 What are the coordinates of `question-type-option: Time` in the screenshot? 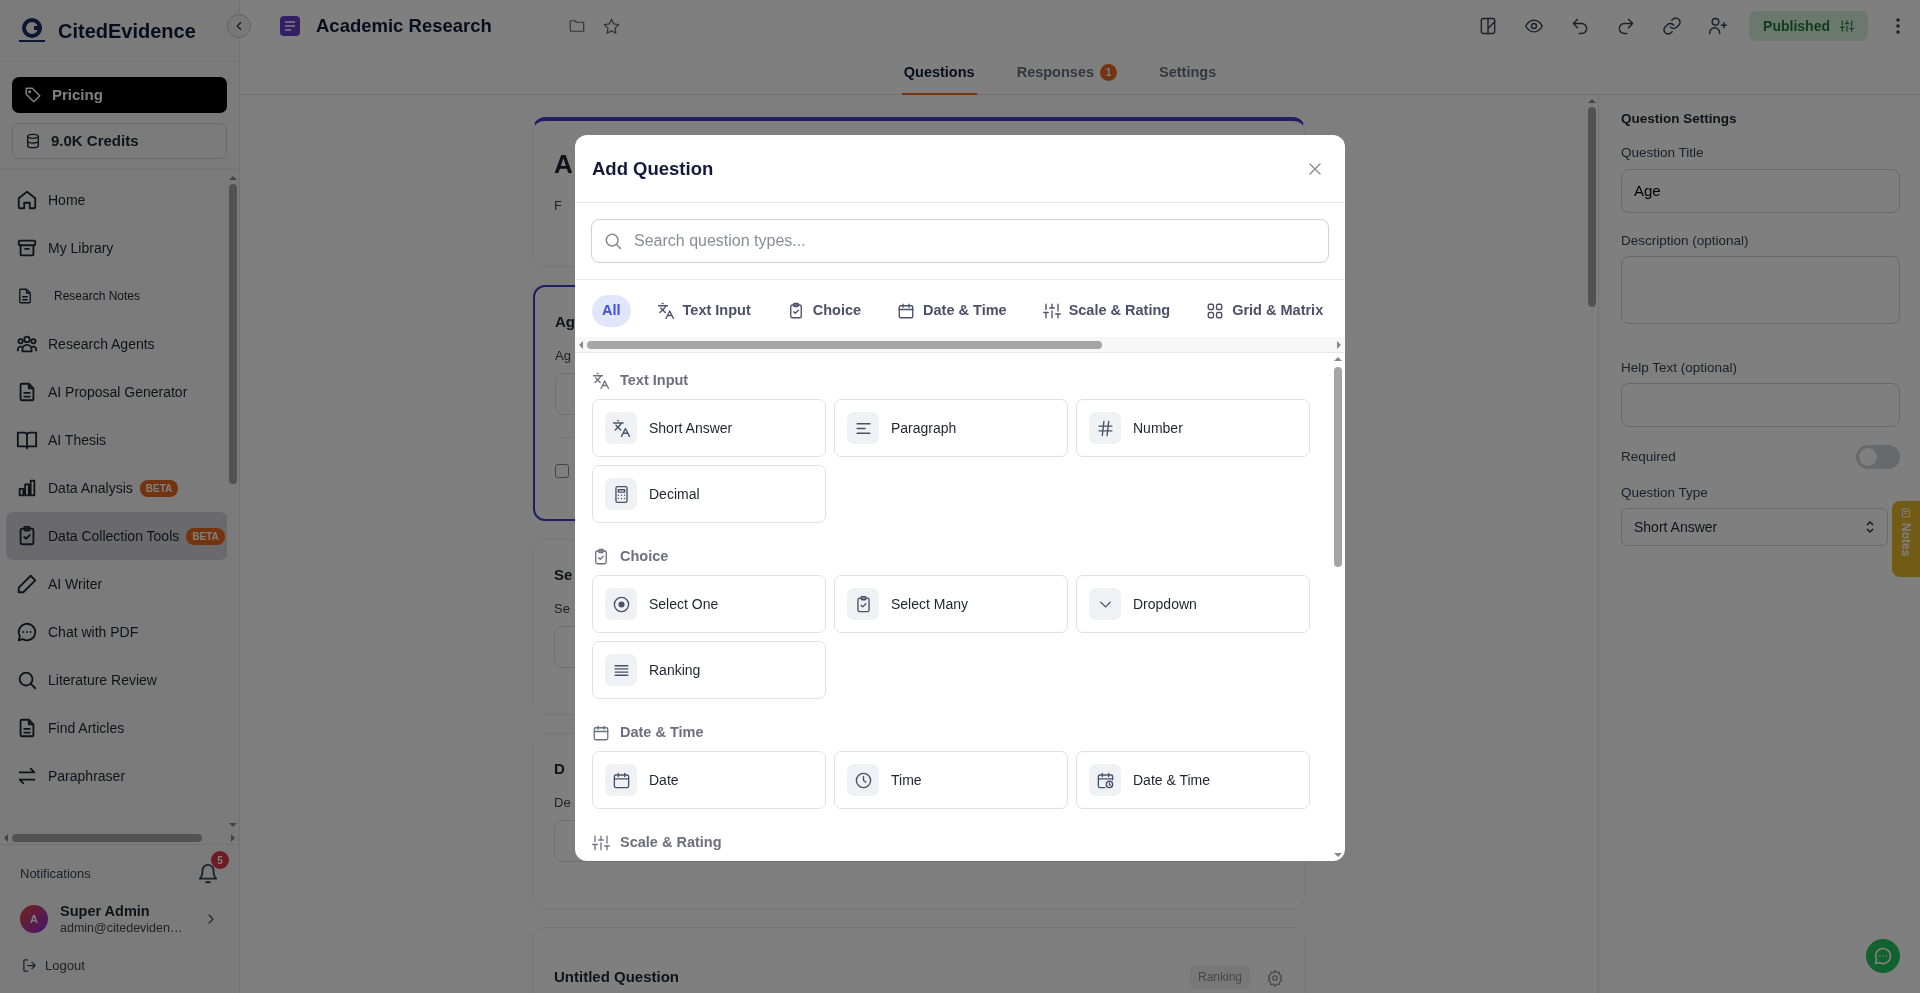 It's located at (951, 780).